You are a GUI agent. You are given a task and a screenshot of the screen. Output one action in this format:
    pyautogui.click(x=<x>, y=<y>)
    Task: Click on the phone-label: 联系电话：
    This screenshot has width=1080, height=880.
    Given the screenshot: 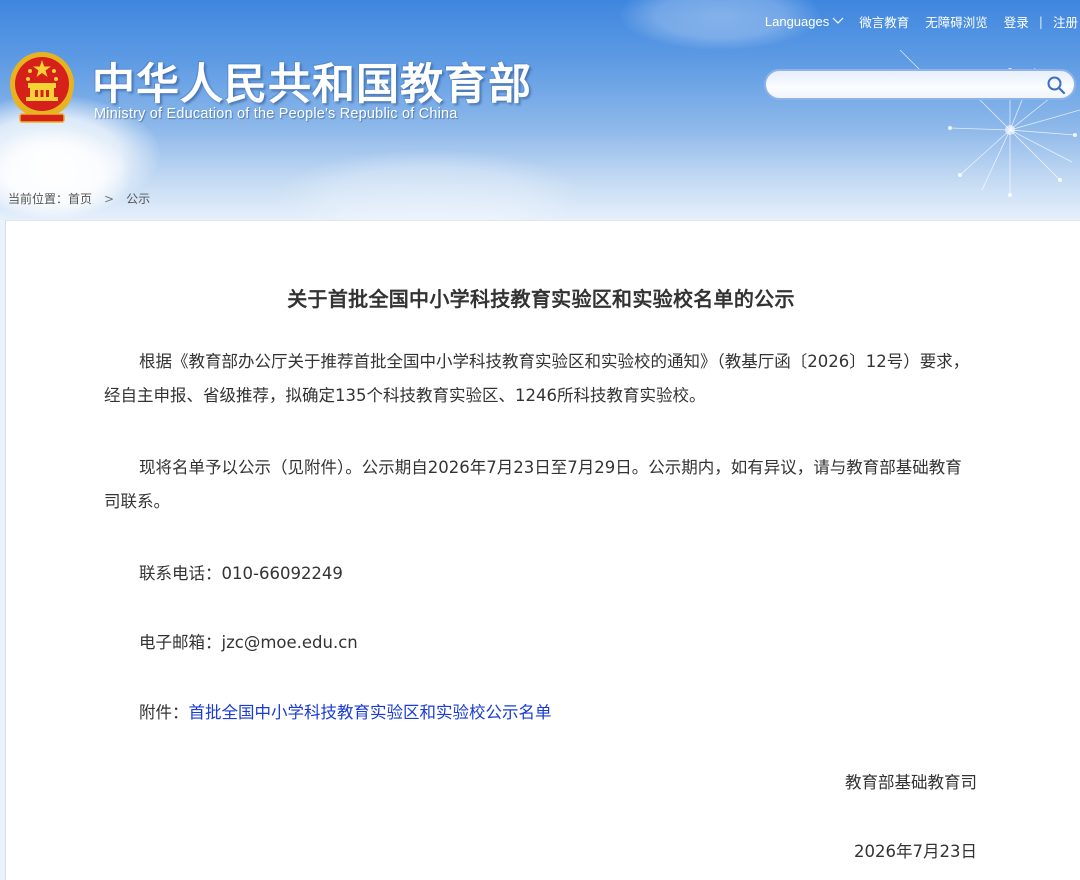 What is the action you would take?
    pyautogui.click(x=180, y=573)
    